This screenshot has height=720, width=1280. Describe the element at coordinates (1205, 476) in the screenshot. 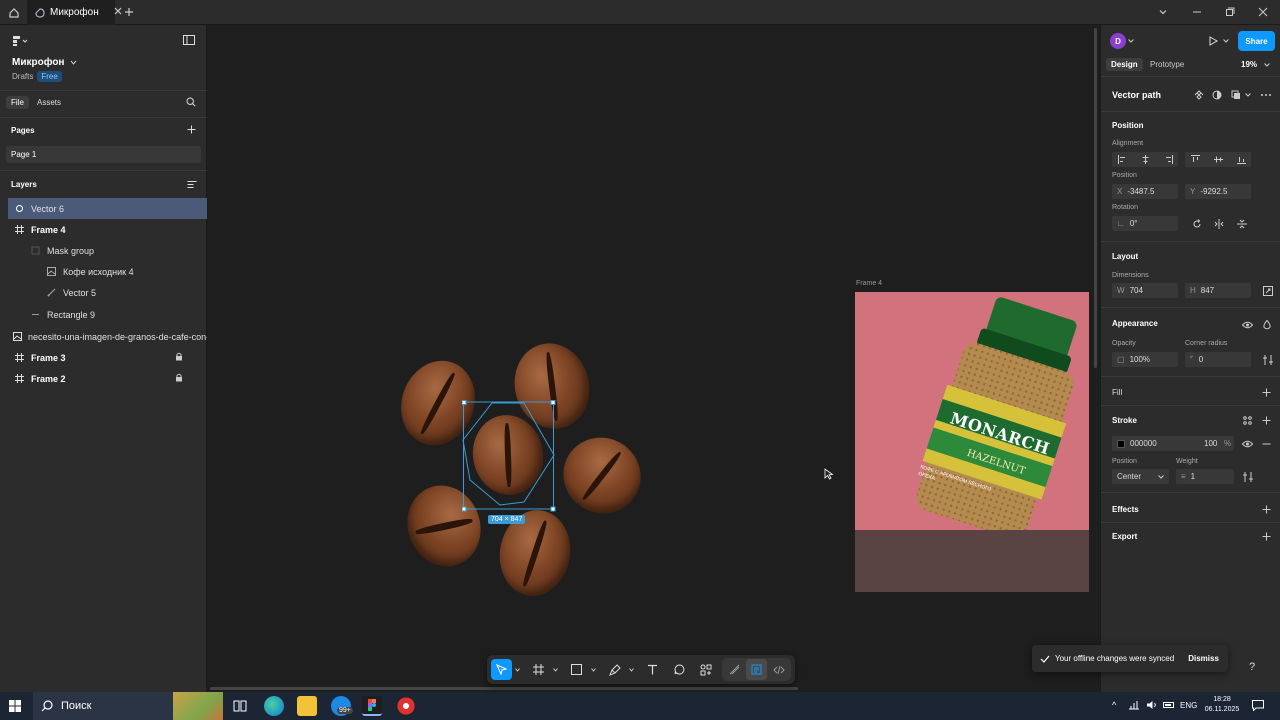

I see `stroke-weight-field: ≡ 1` at that location.